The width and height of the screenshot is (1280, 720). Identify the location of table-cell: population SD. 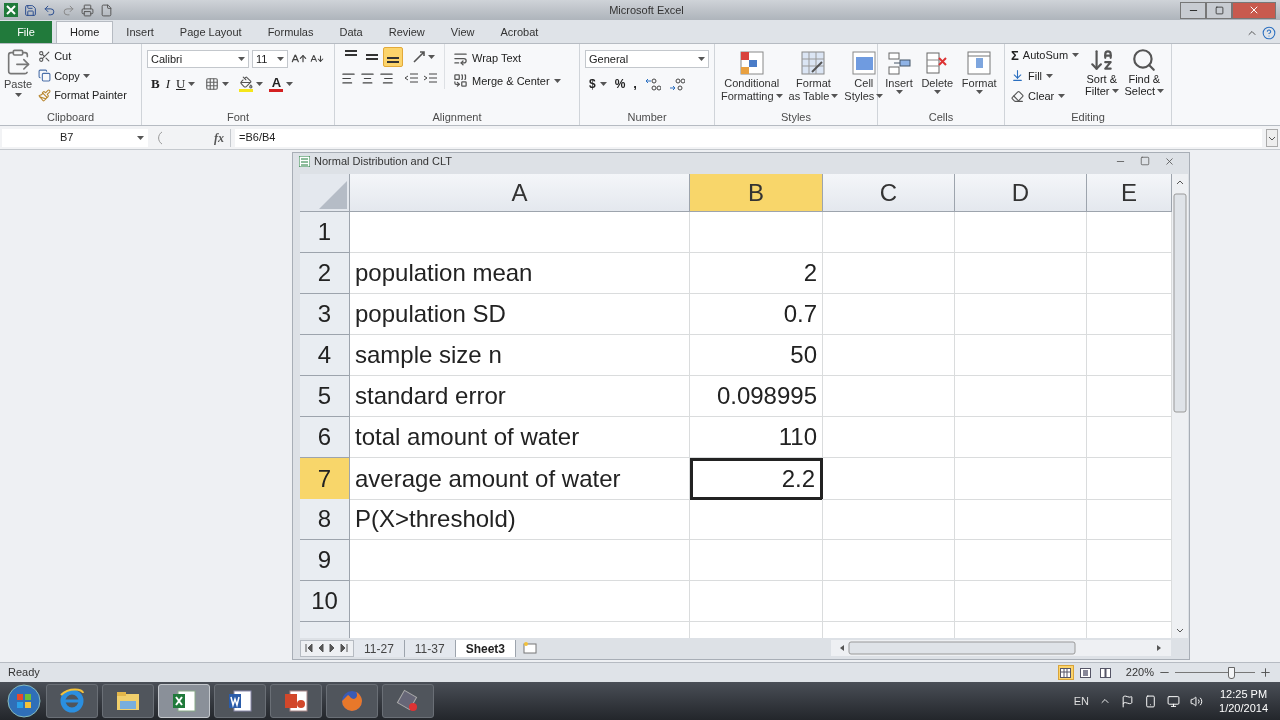
(520, 314).